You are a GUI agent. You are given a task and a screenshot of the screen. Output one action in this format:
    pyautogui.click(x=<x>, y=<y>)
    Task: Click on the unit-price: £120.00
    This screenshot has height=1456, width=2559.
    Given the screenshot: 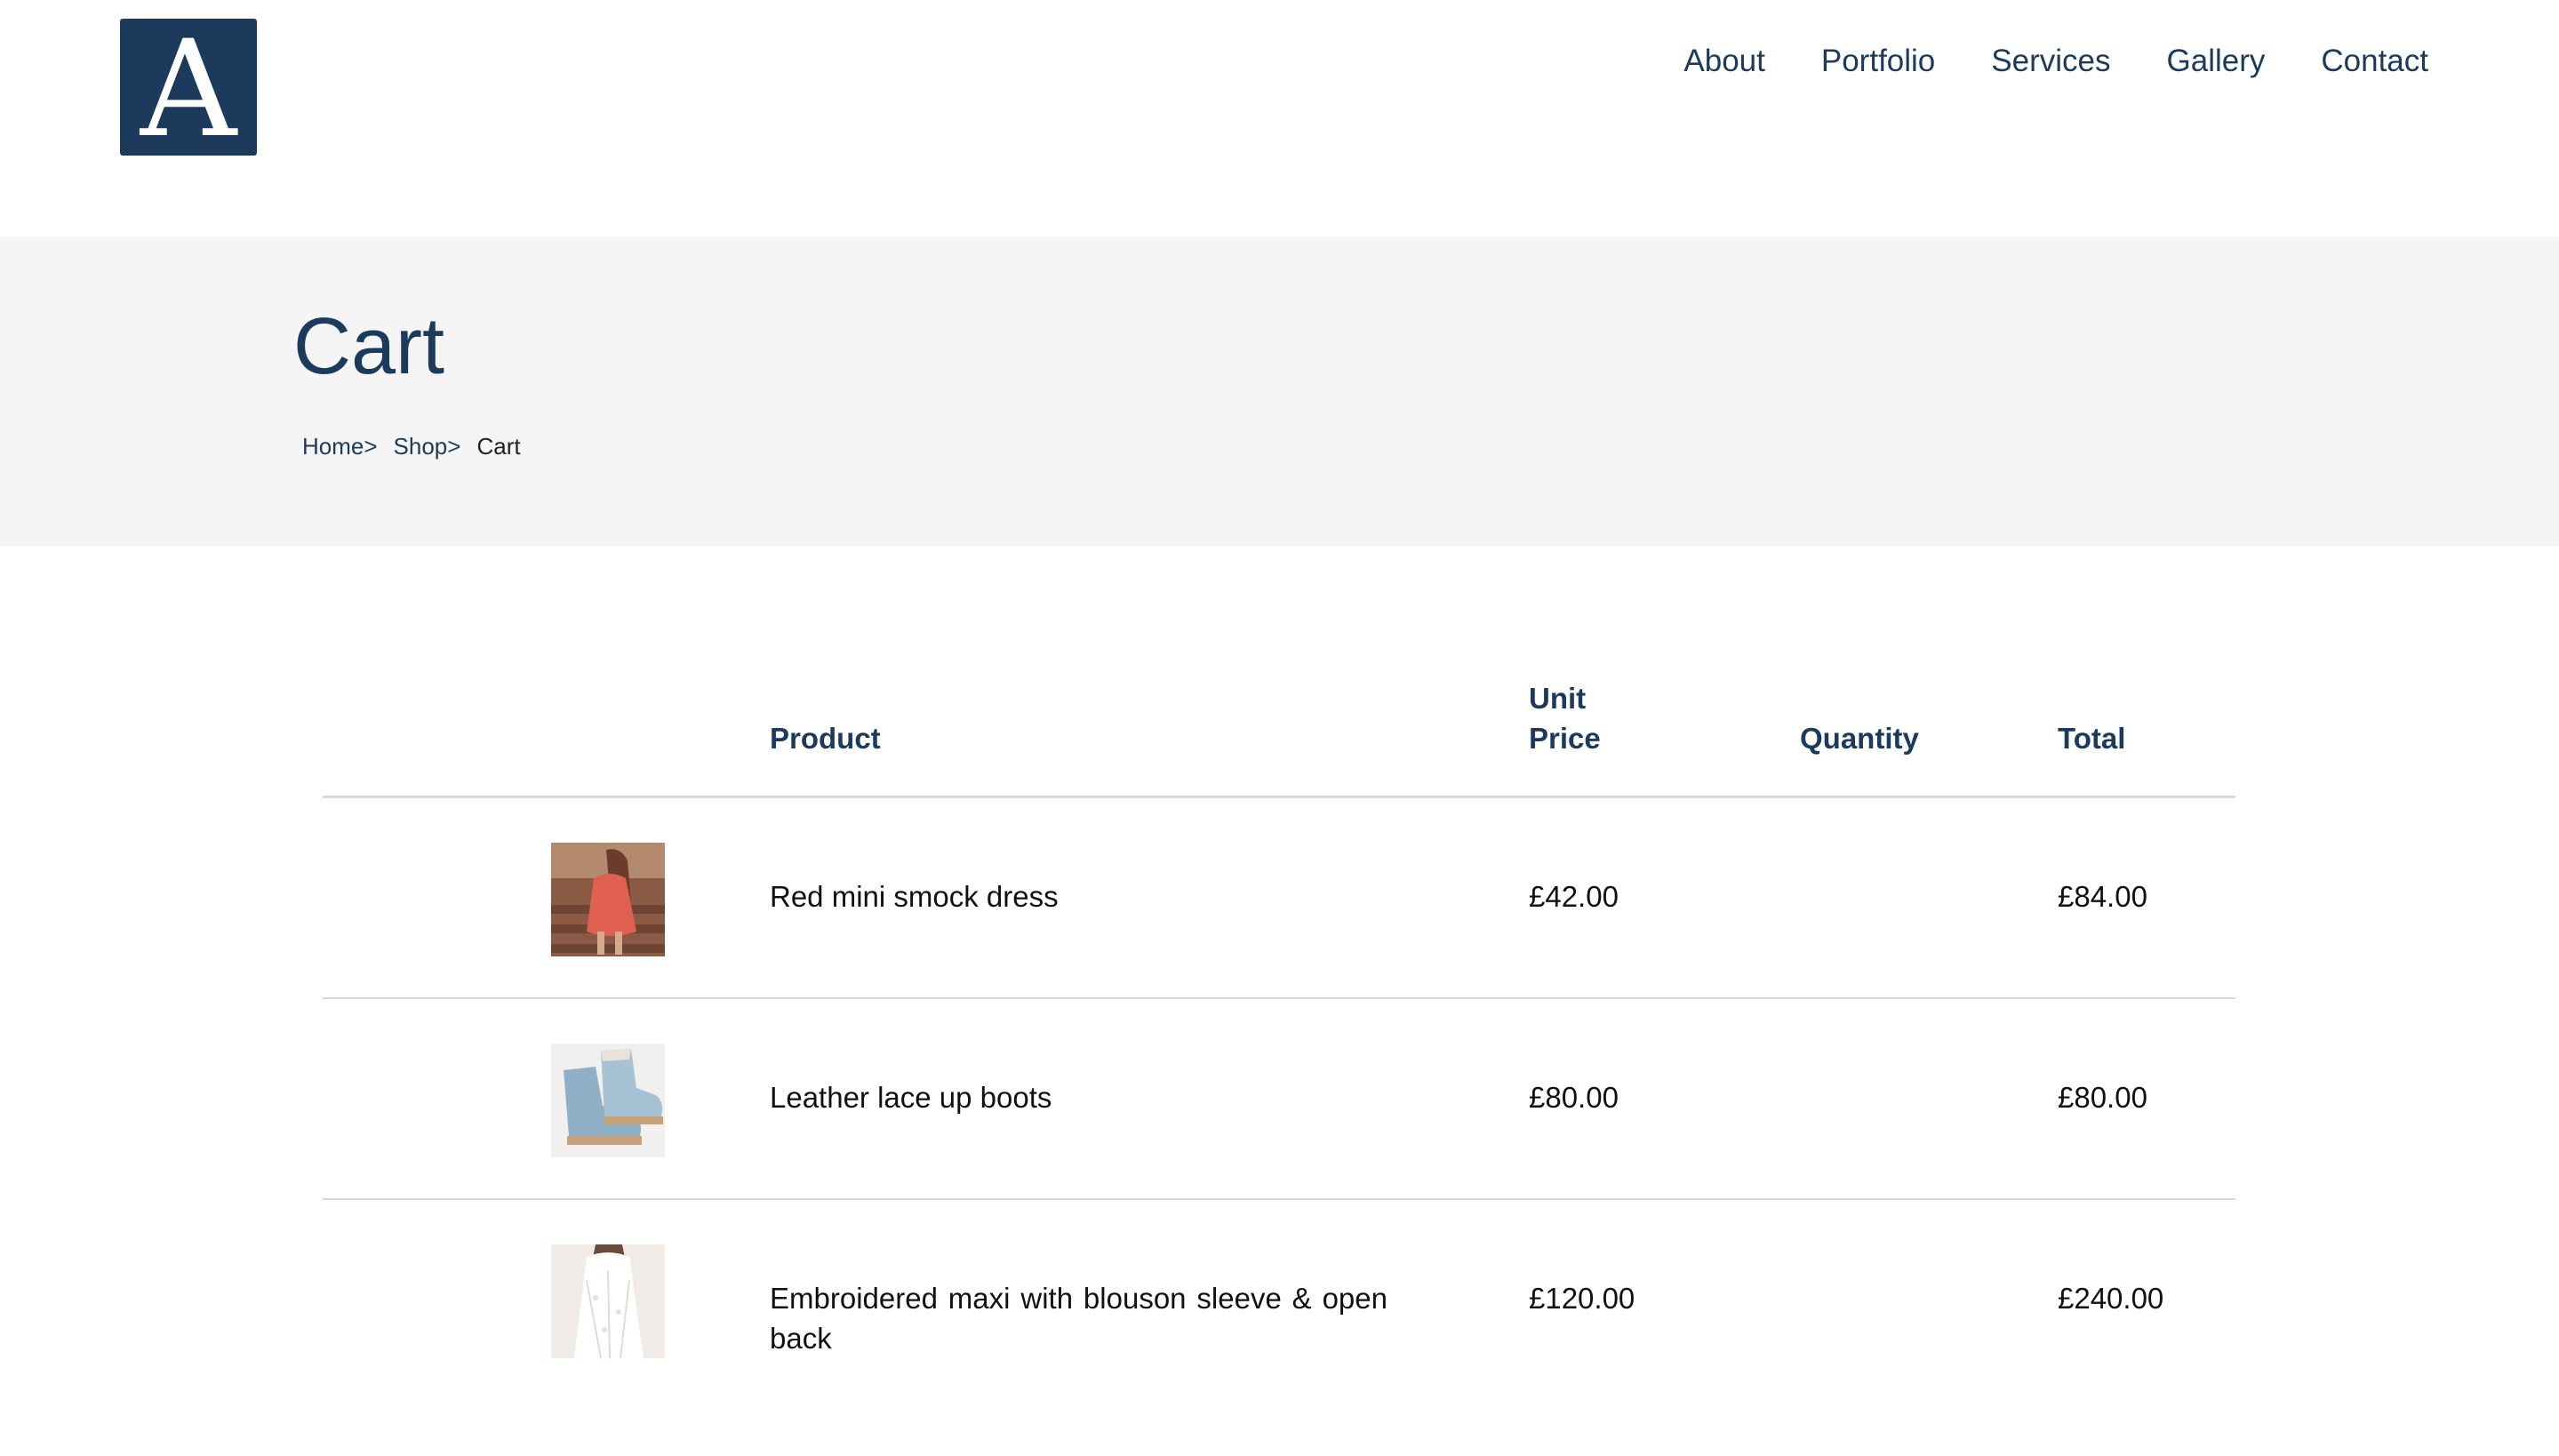 What is the action you would take?
    pyautogui.click(x=1582, y=1298)
    